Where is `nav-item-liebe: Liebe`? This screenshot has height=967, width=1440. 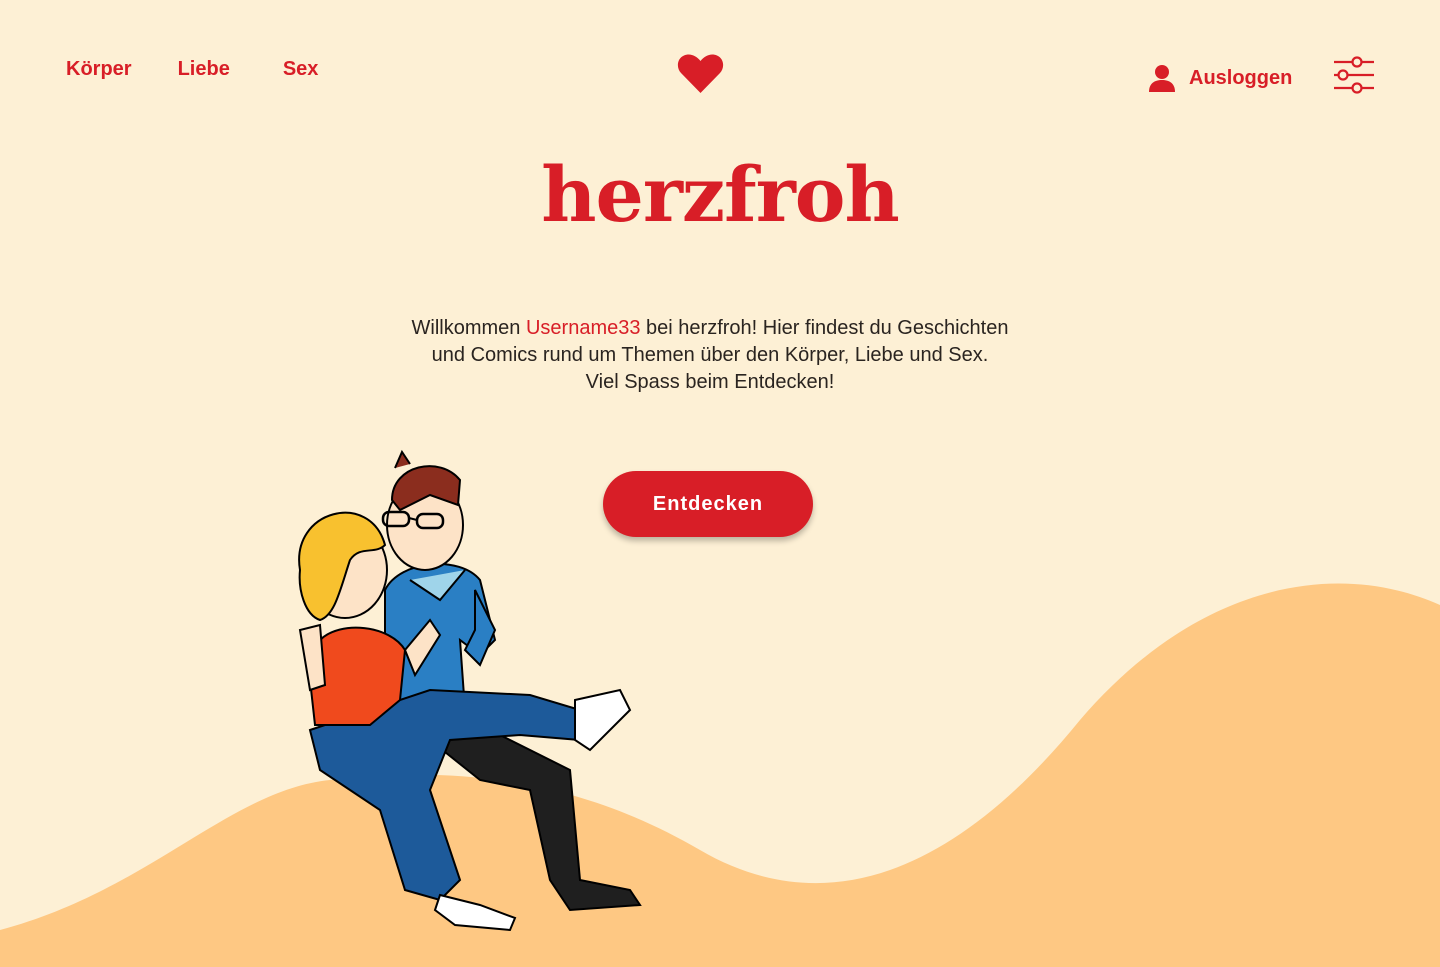 nav-item-liebe: Liebe is located at coordinates (204, 69).